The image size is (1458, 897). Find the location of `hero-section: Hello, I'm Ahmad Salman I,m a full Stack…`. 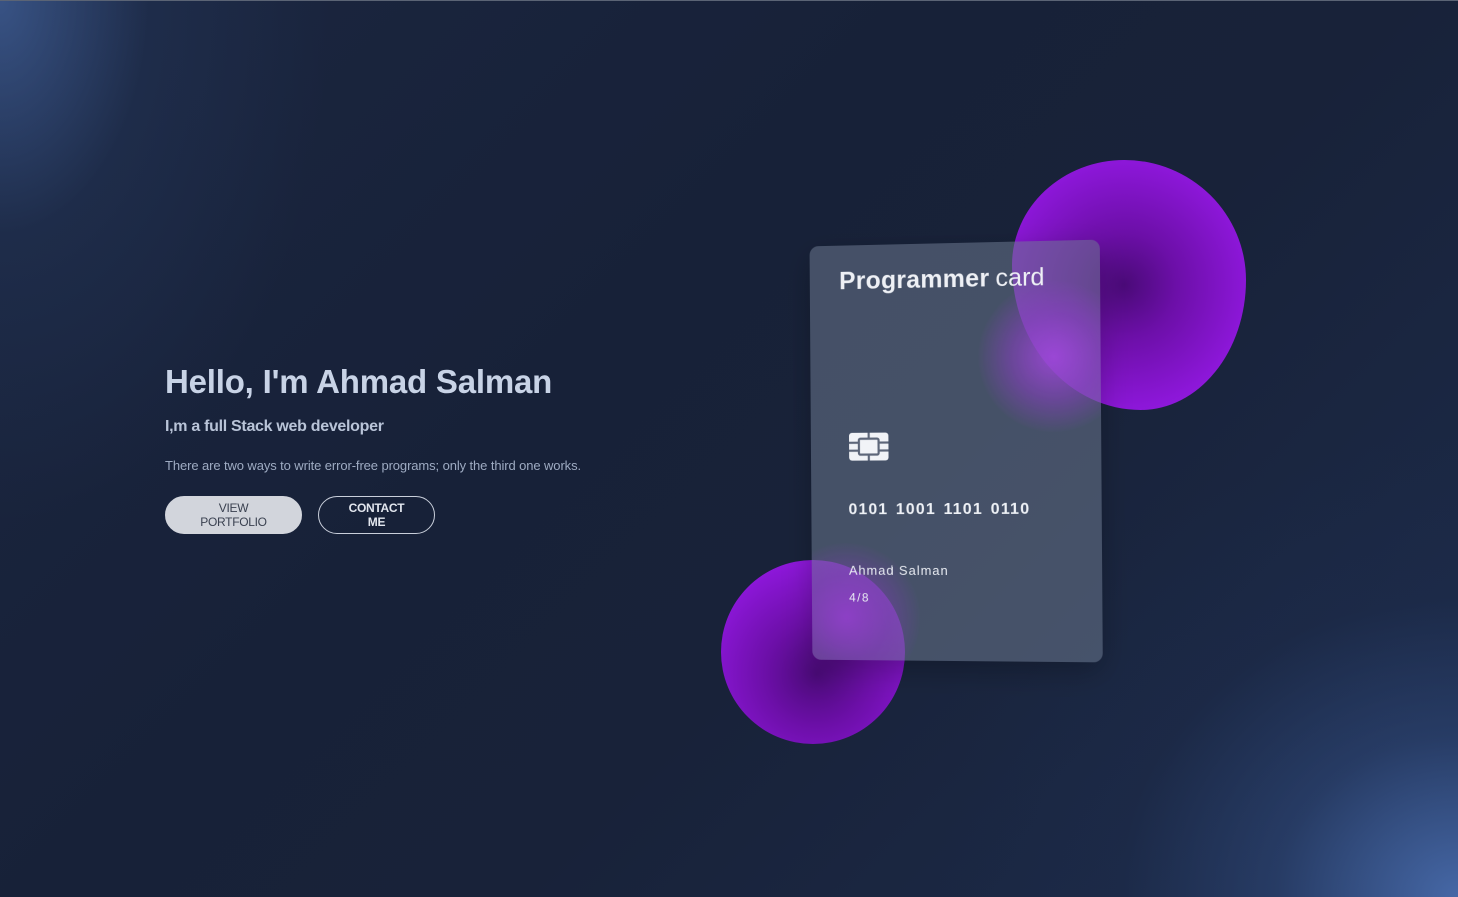

hero-section: Hello, I'm Ahmad Salman I,m a full Stack… is located at coordinates (425, 447).